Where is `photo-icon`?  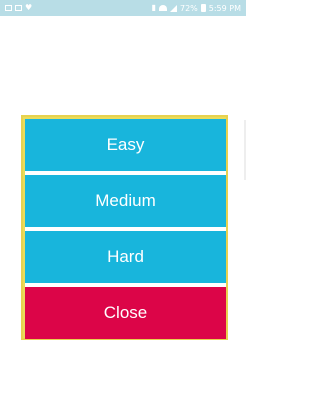 photo-icon is located at coordinates (18, 8).